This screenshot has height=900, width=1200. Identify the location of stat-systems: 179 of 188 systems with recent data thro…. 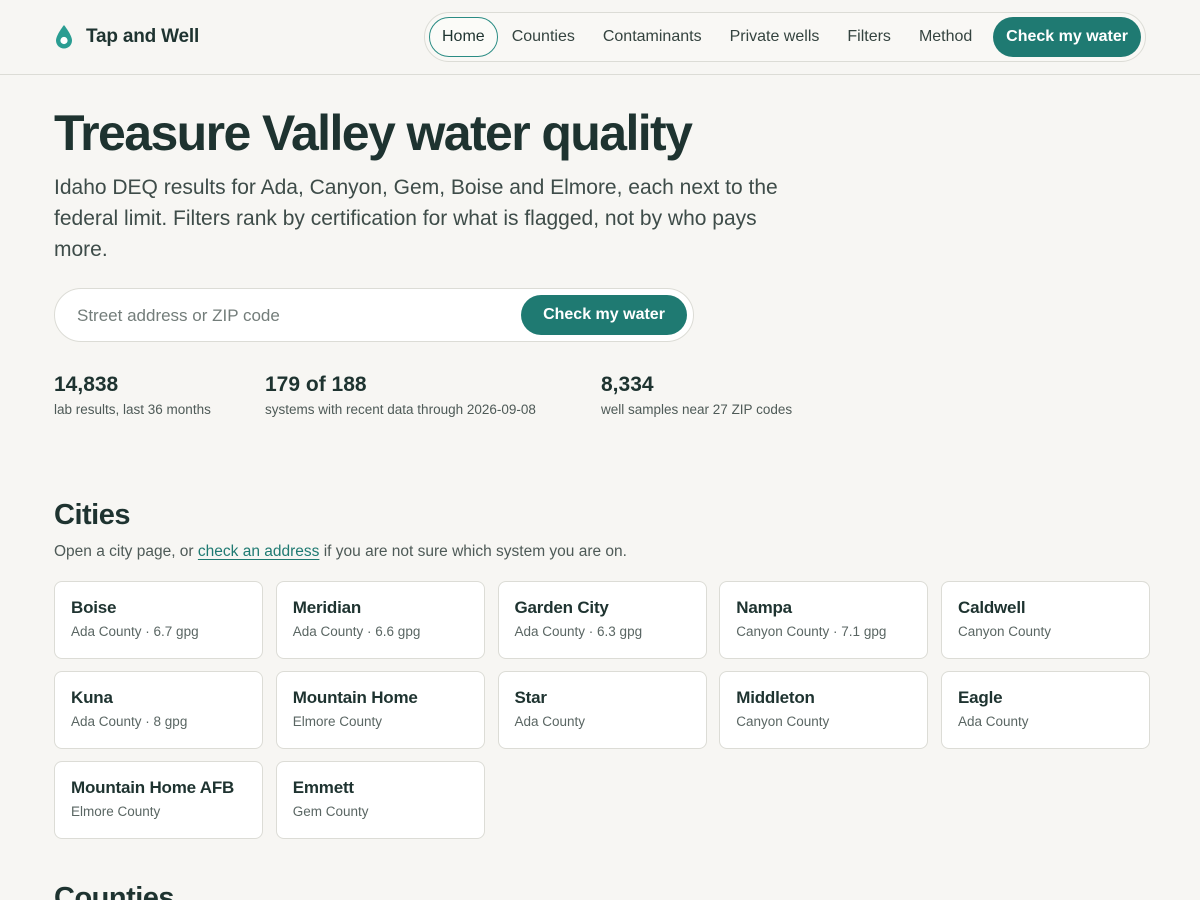
(400, 395).